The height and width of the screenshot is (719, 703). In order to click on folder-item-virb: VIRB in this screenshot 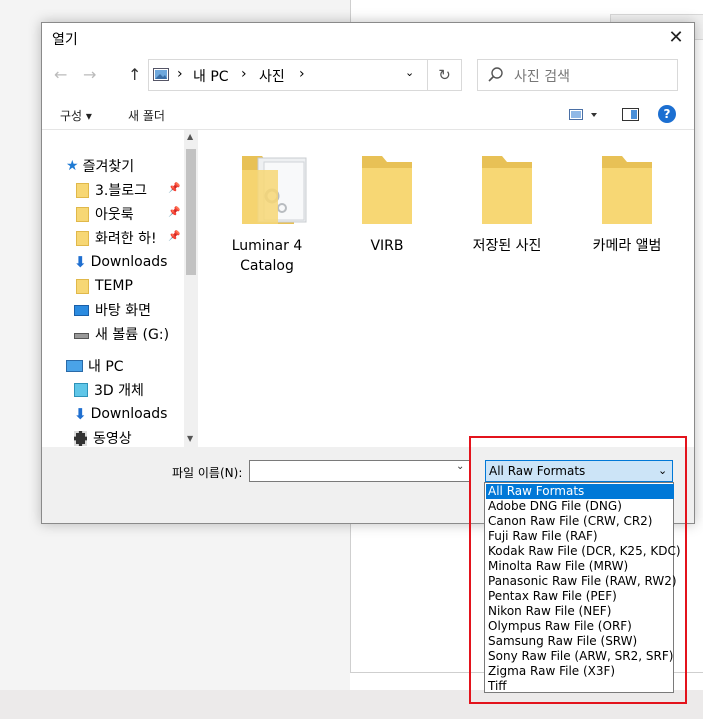, I will do `click(387, 202)`.